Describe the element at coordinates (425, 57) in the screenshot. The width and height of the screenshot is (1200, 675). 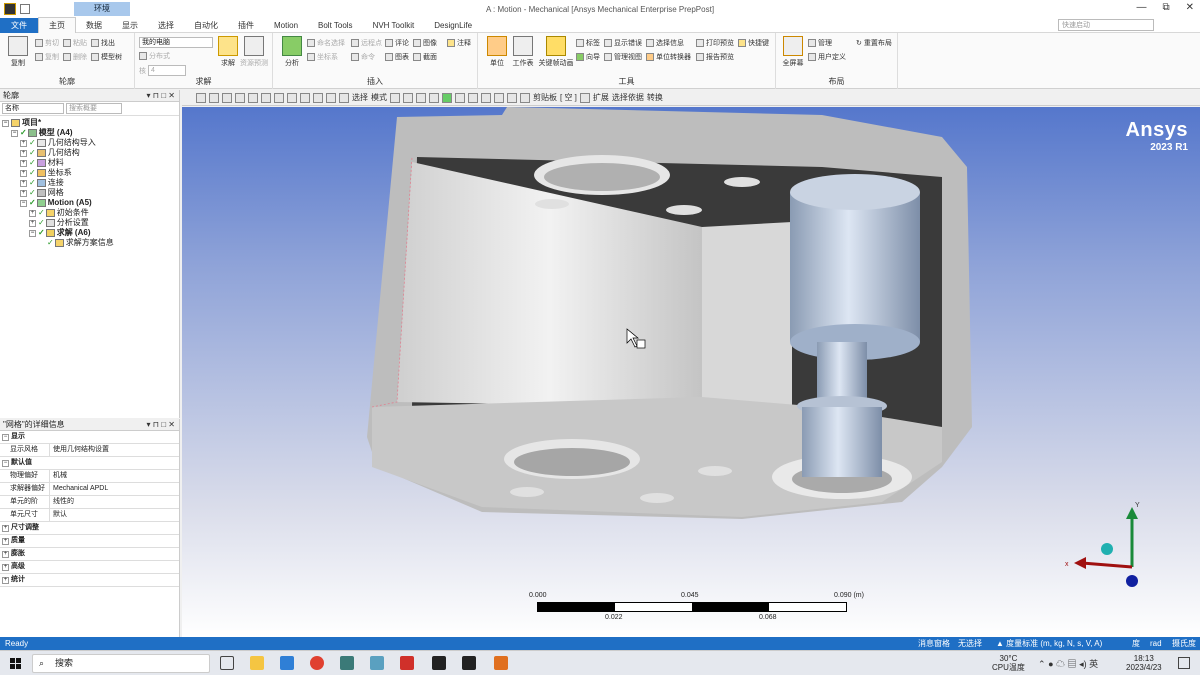
I see `section-button: 截面` at that location.